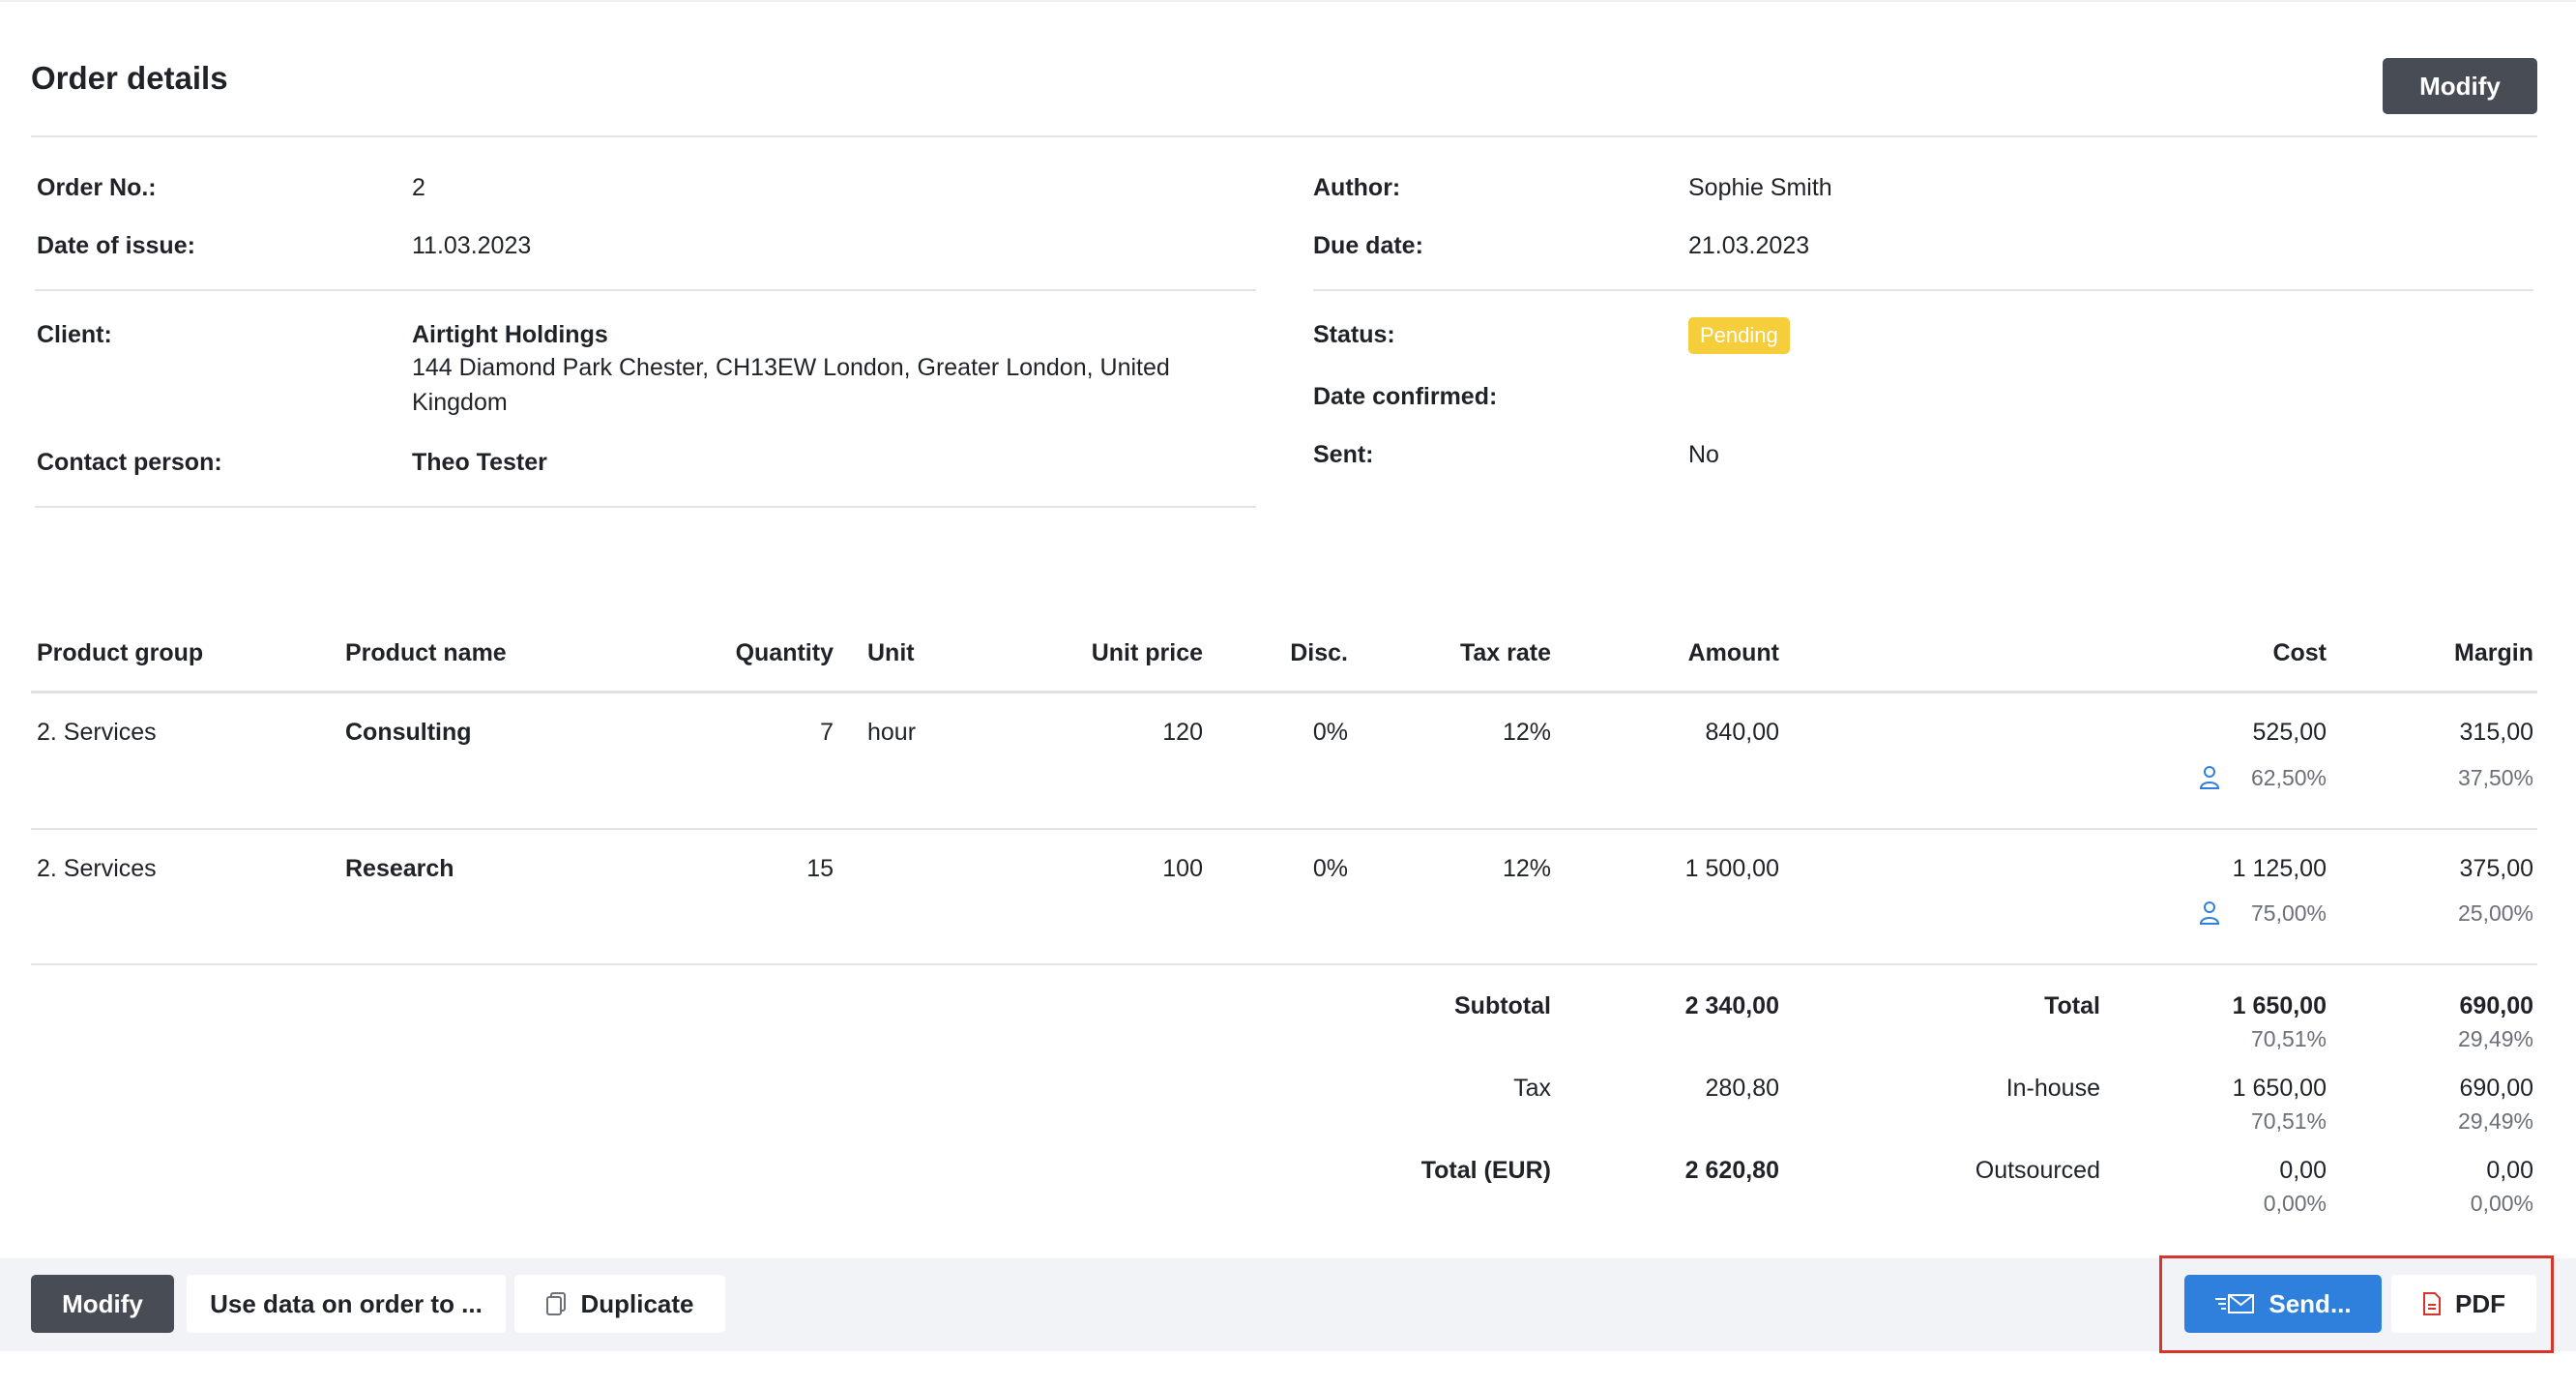  Describe the element at coordinates (2495, 1038) in the screenshot. I see `total-margin-pct: 29,49%` at that location.